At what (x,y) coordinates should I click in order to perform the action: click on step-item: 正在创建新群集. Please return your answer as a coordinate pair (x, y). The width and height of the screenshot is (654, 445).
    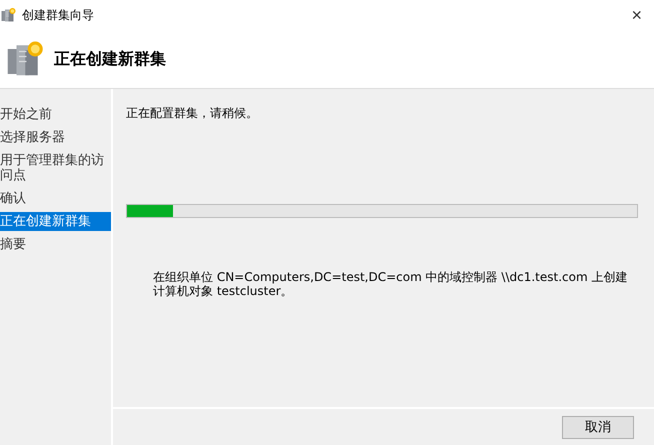
    Looking at the image, I should click on (55, 221).